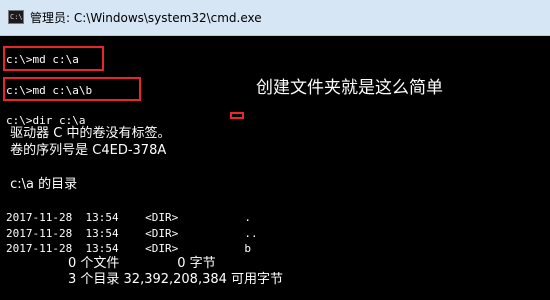 This screenshot has width=550, height=300. Describe the element at coordinates (53, 58) in the screenshot. I see `highlight-box-md-a` at that location.